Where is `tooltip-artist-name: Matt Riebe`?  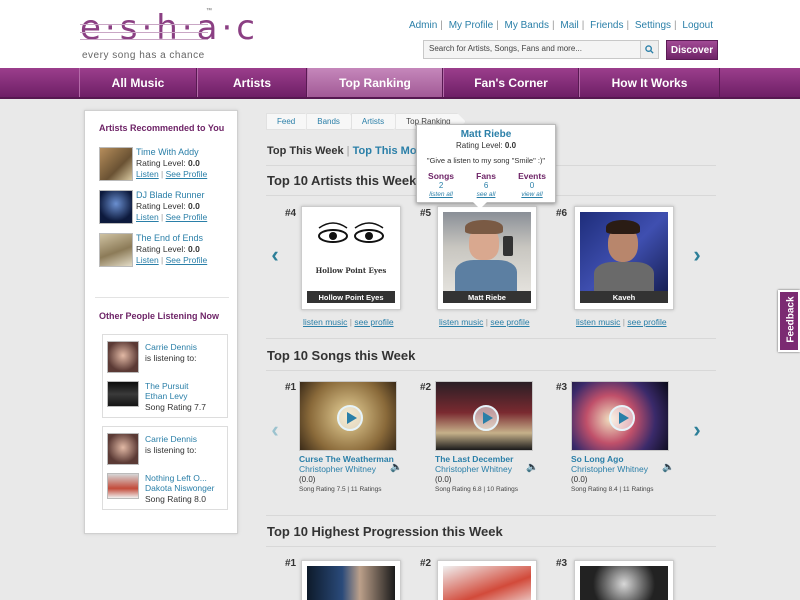
tooltip-artist-name: Matt Riebe is located at coordinates (486, 134).